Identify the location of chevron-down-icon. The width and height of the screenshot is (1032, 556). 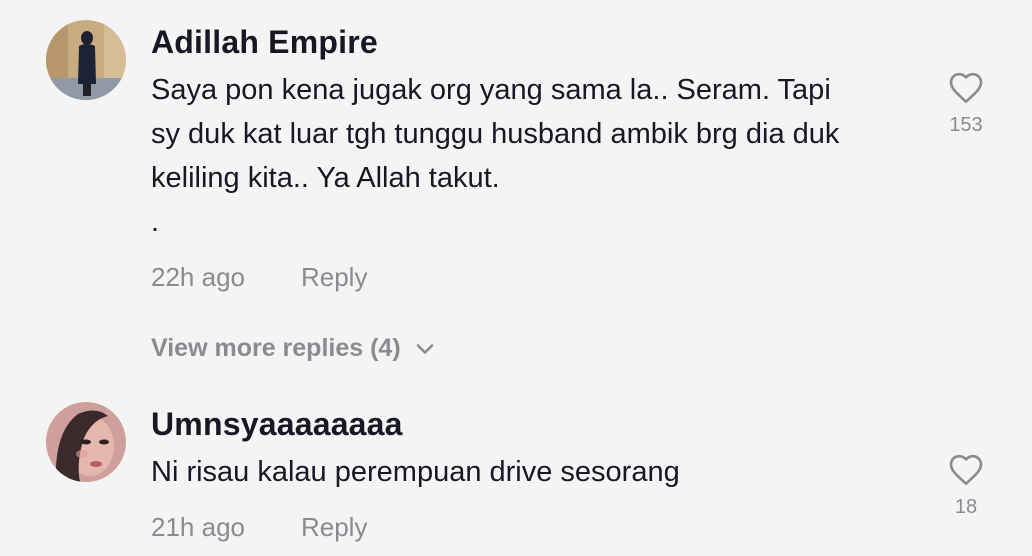
(424, 348).